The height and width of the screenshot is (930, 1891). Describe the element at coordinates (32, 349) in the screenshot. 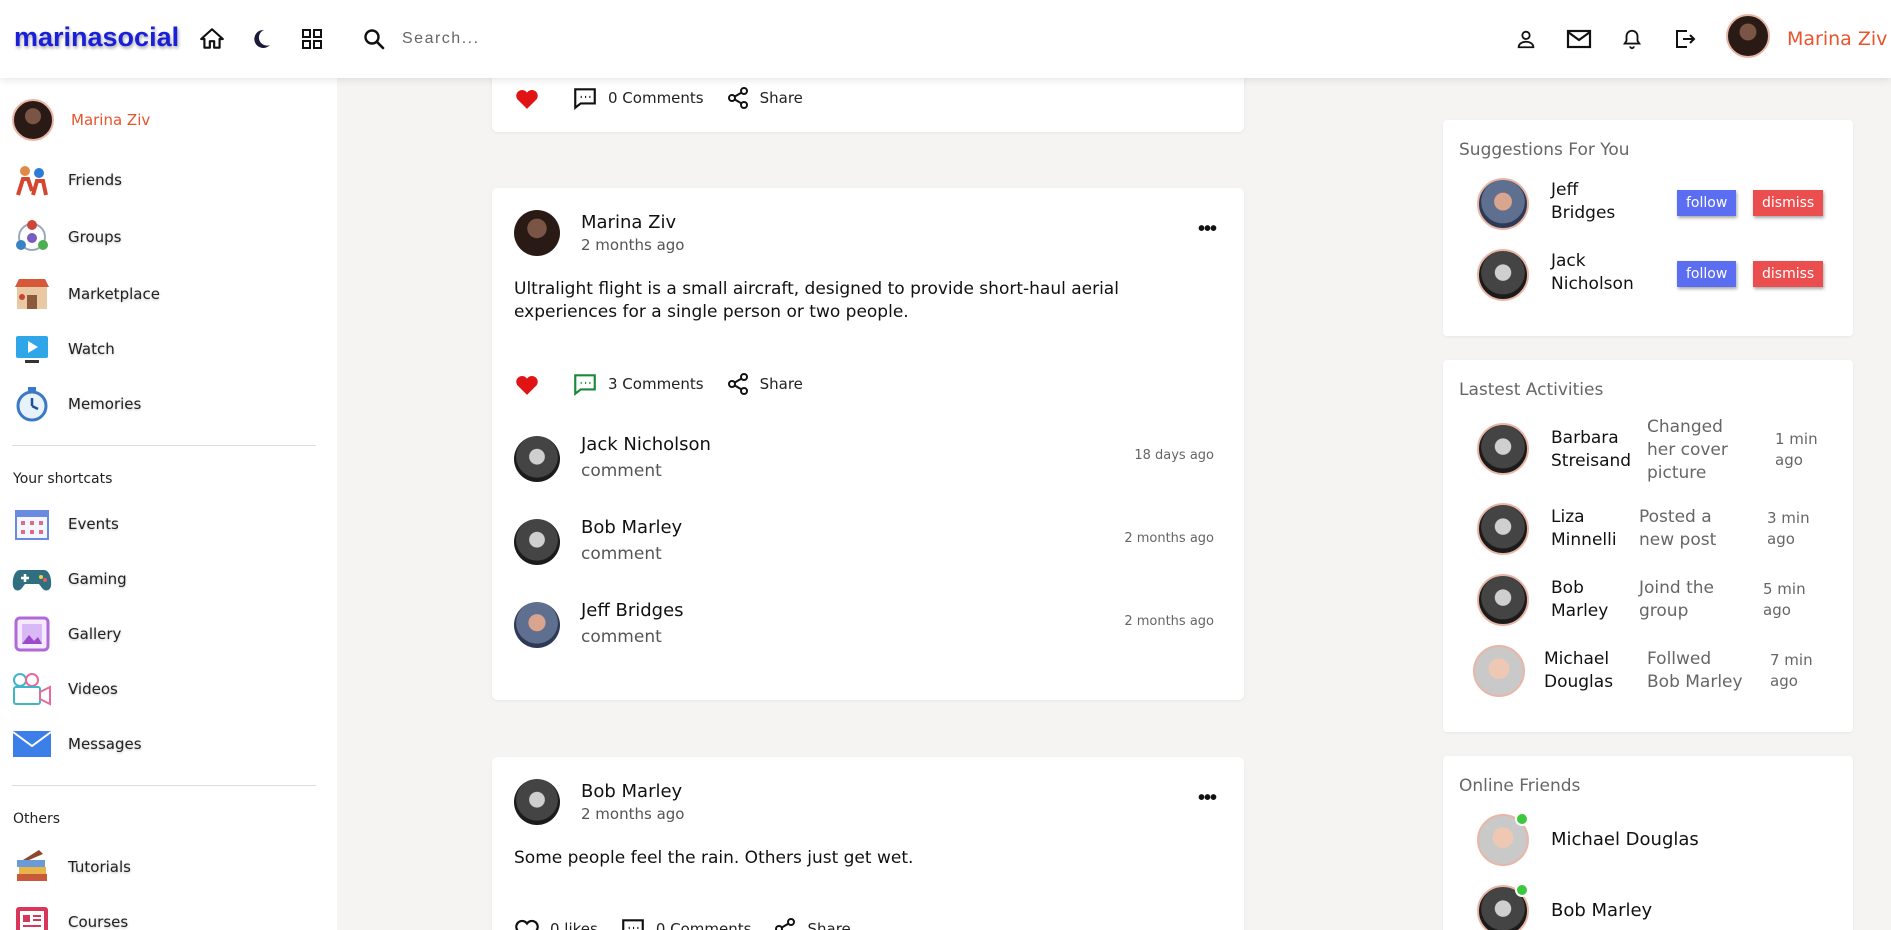

I see `watch-icon` at that location.